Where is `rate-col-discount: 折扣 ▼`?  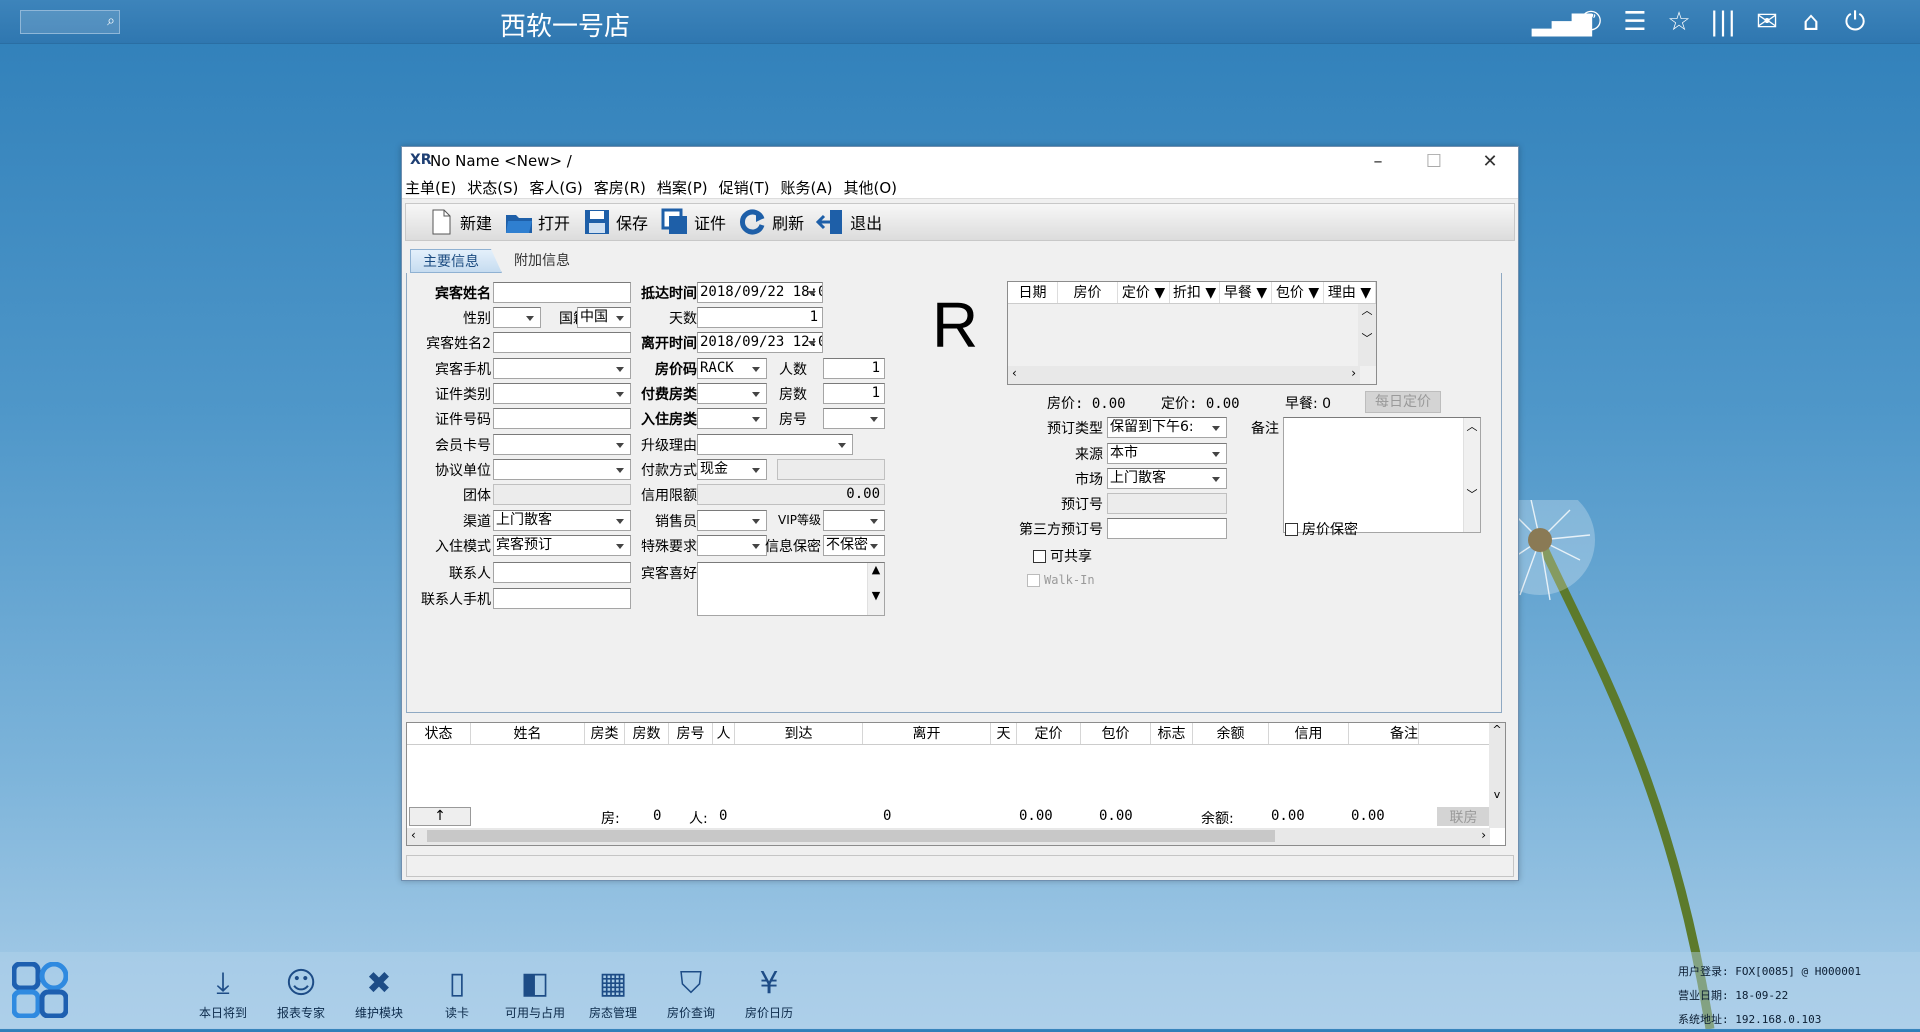
rate-col-discount: 折扣 ▼ is located at coordinates (1195, 292).